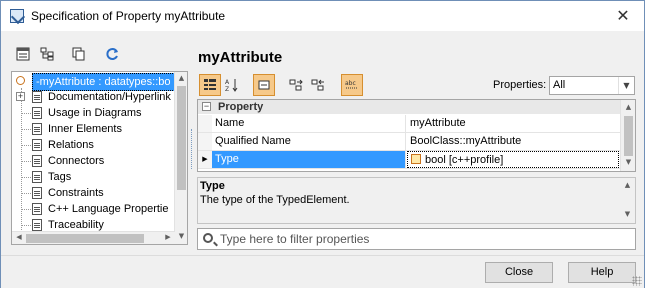  Describe the element at coordinates (227, 82) in the screenshot. I see `svg-text: A` at that location.